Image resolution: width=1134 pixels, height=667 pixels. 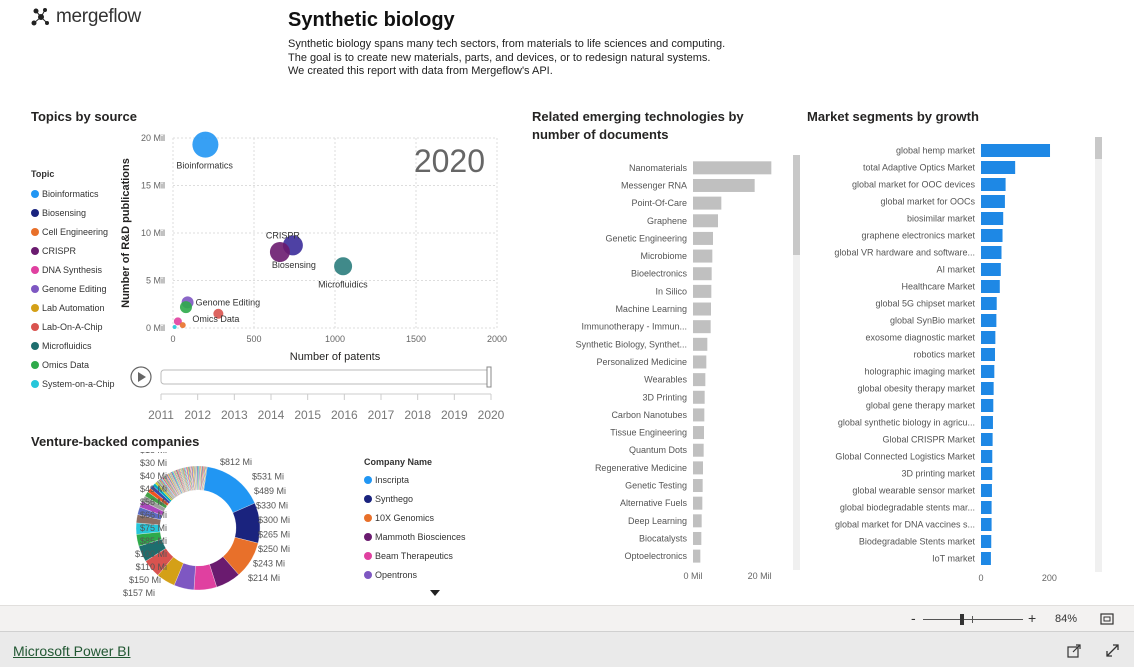 I want to click on timeline-year-label: 2012, so click(x=197, y=415).